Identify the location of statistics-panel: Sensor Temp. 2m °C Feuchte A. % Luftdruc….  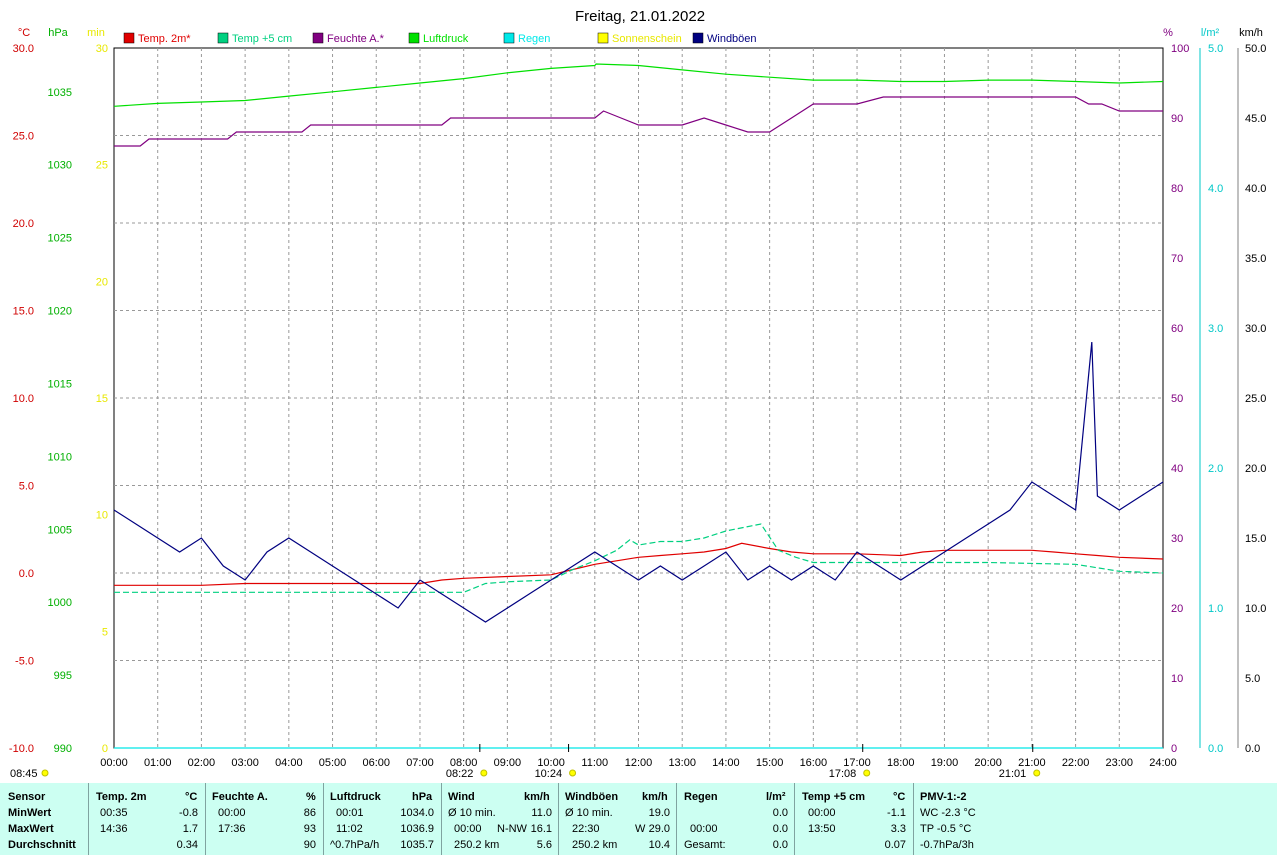
(638, 819).